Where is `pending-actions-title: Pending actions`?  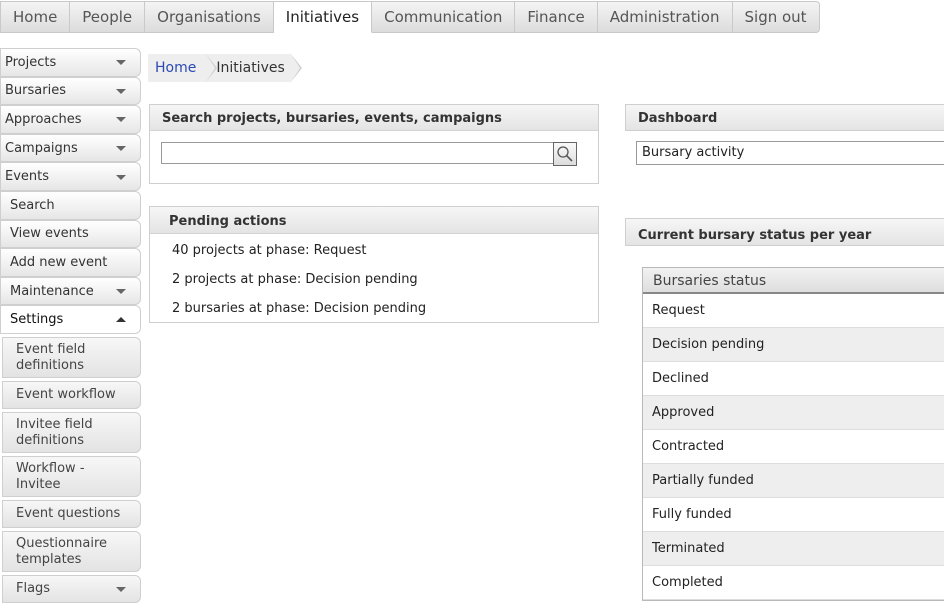
pending-actions-title: Pending actions is located at coordinates (374, 220).